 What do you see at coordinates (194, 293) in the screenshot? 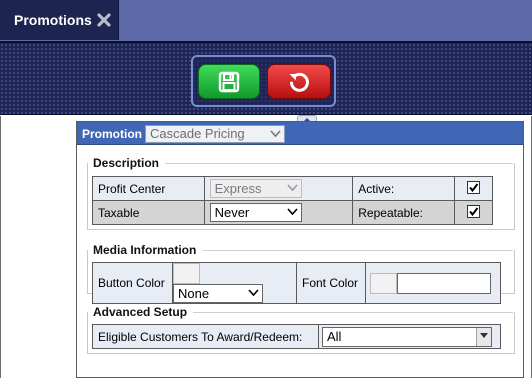
I see `button-color-value: None` at bounding box center [194, 293].